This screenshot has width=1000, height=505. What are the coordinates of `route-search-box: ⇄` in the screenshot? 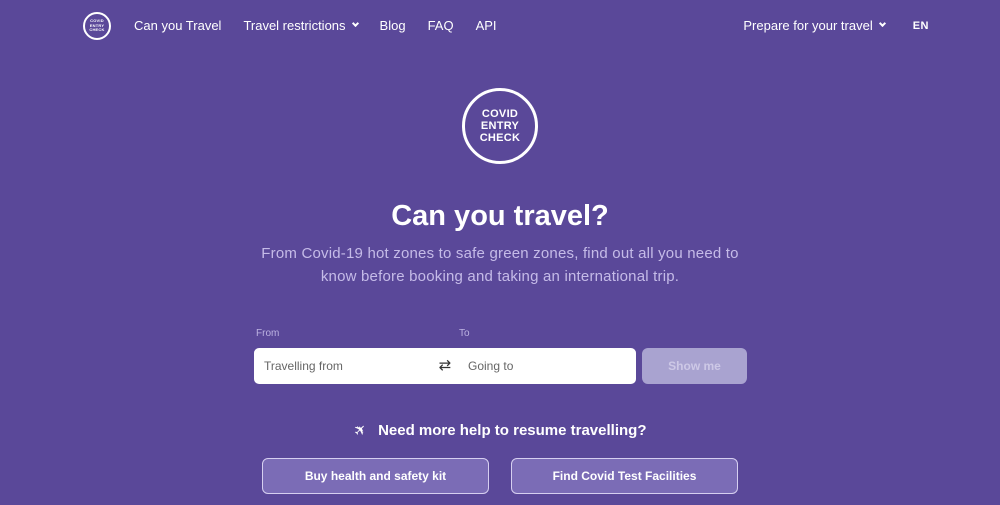 It's located at (445, 366).